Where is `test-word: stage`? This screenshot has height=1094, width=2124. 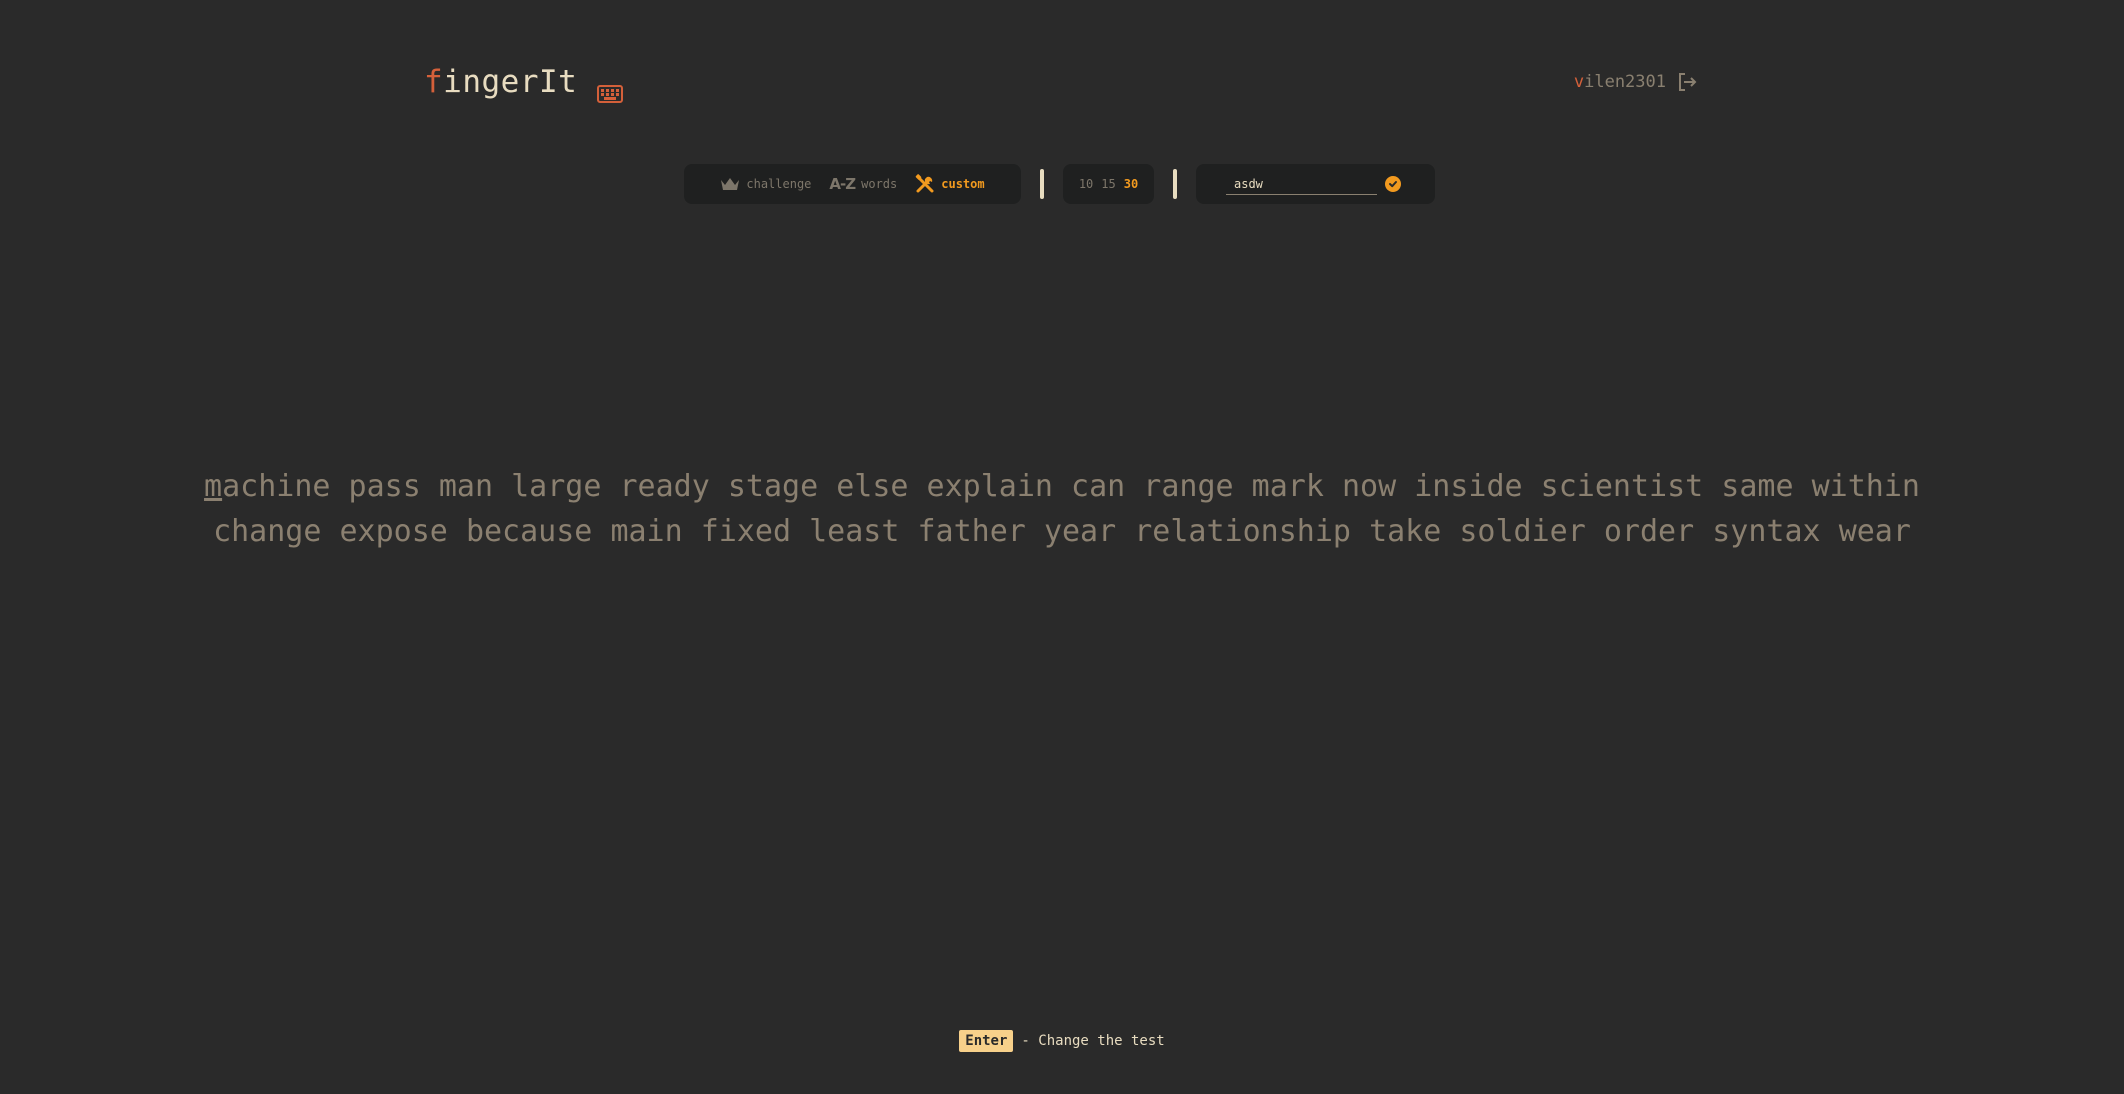 test-word: stage is located at coordinates (773, 486).